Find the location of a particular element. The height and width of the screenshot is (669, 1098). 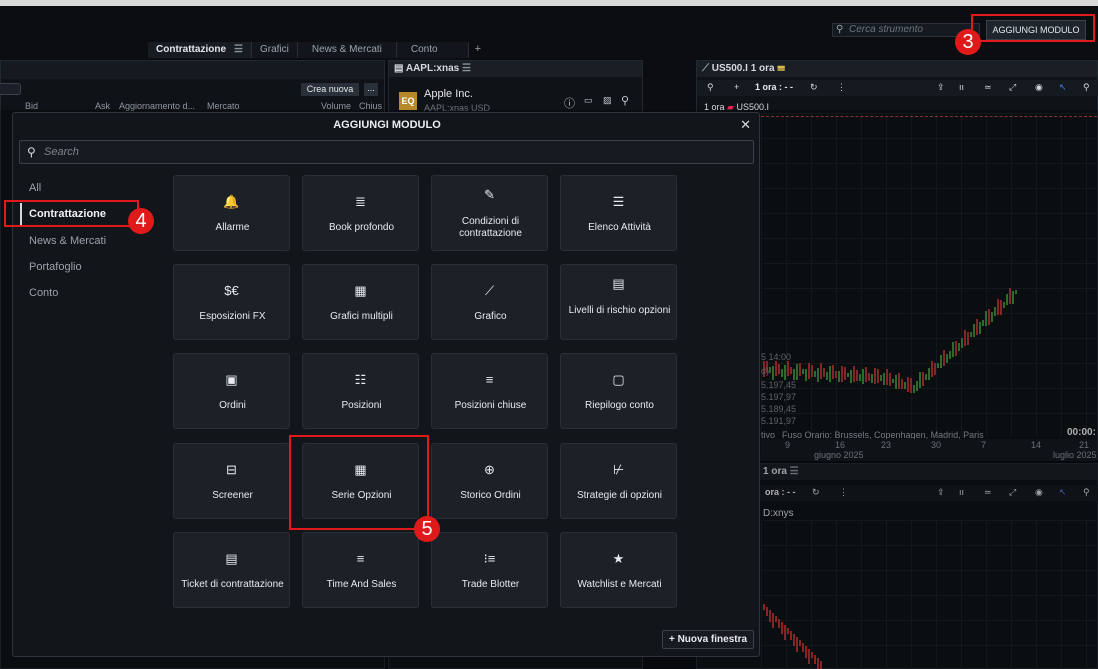

module-tile-label: Screener is located at coordinates (232, 495).